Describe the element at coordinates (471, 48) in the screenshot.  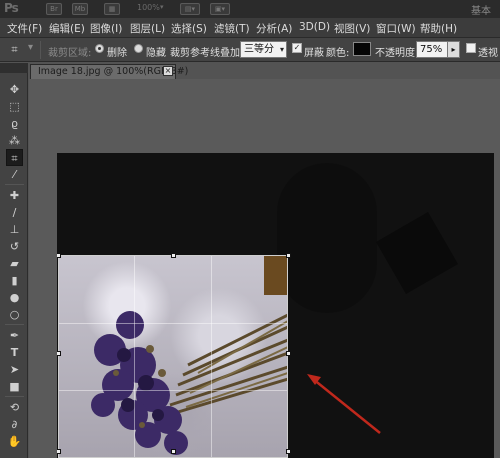
I see `perspective-checkbox` at that location.